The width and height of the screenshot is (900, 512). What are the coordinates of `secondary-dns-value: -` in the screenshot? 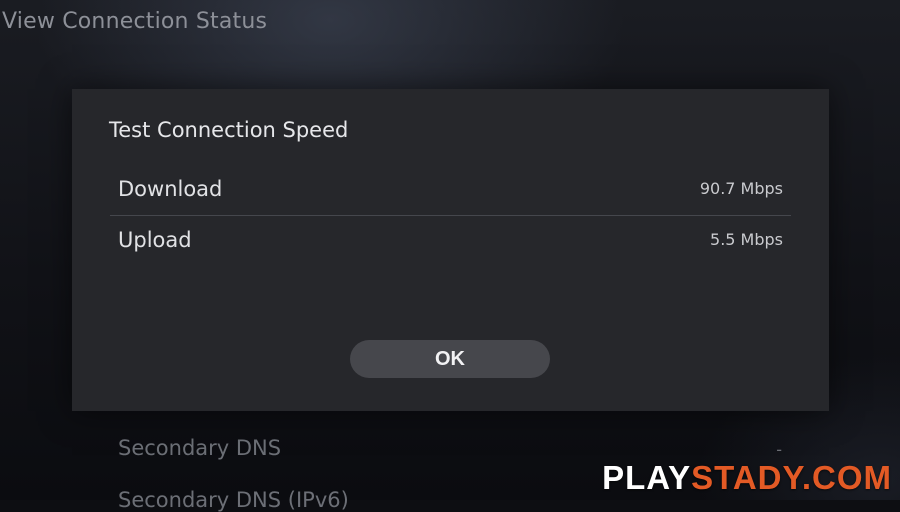 It's located at (779, 449).